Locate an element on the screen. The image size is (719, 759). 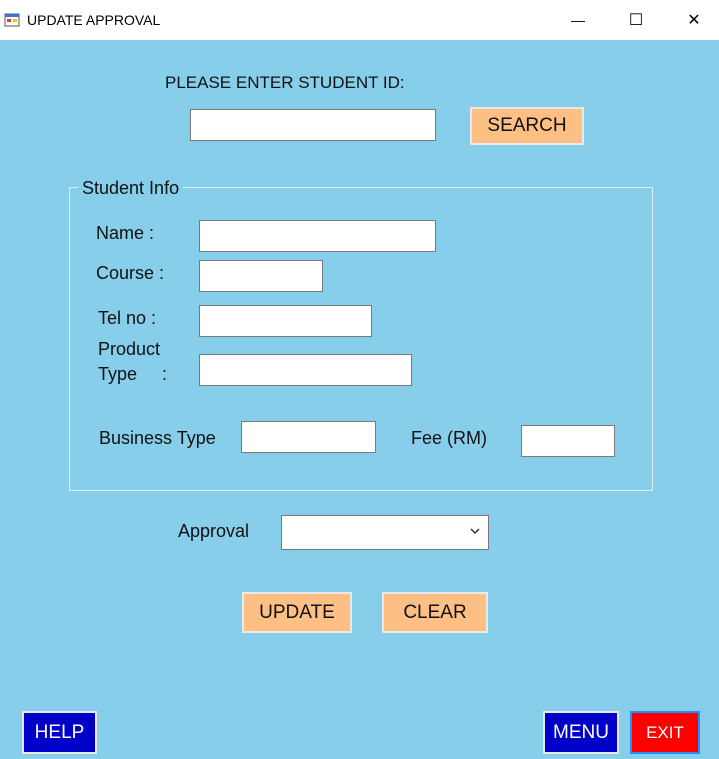
approval-dropdown is located at coordinates (385, 532).